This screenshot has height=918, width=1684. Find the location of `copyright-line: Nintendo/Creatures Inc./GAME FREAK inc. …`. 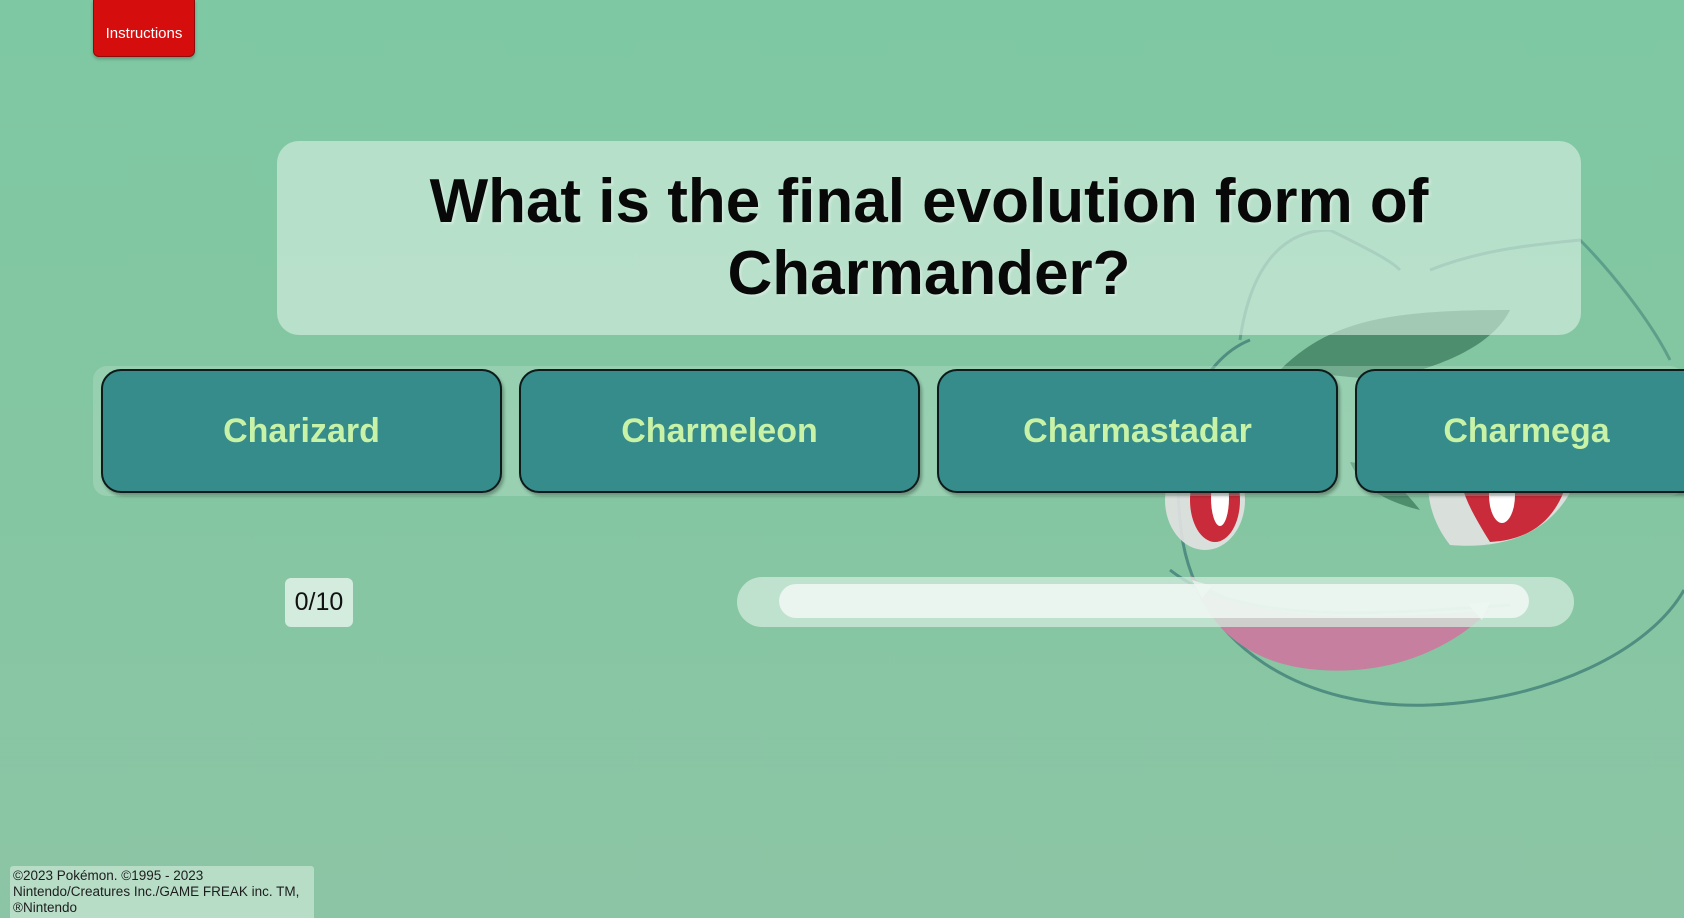

copyright-line: Nintendo/Creatures Inc./GAME FREAK inc. … is located at coordinates (156, 891).